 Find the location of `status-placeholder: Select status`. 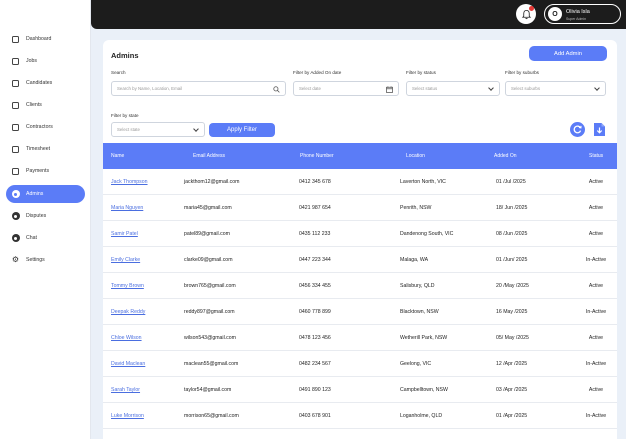

status-placeholder: Select status is located at coordinates (425, 88).